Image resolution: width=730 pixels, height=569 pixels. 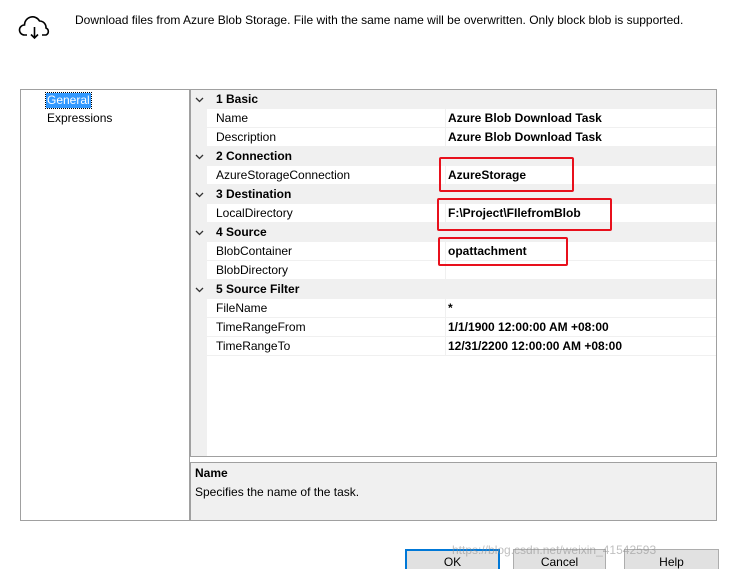 I want to click on property-row-name: Name Azure Blob Download Task, so click(x=453, y=118).